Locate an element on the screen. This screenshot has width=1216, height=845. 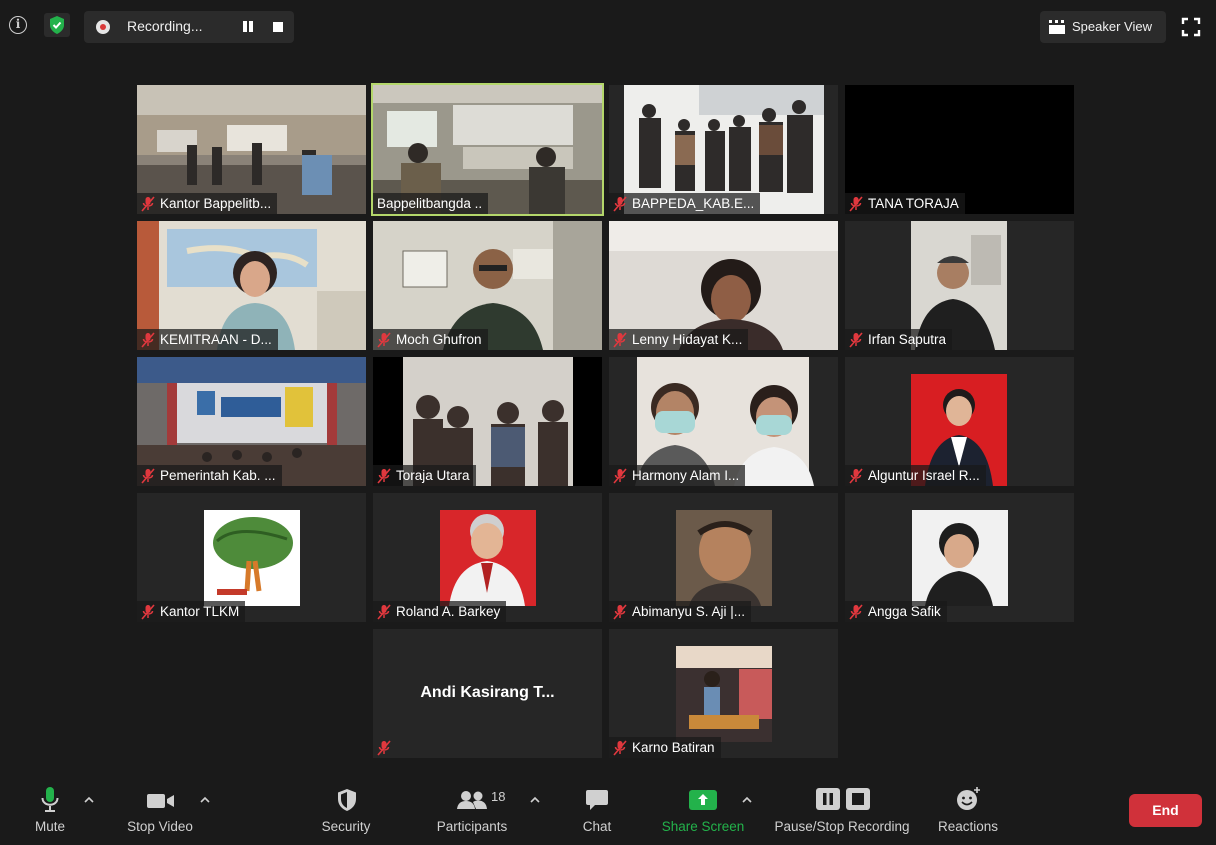
participant-name-tag: Roland A. Barkey is located at coordinates (440, 611).